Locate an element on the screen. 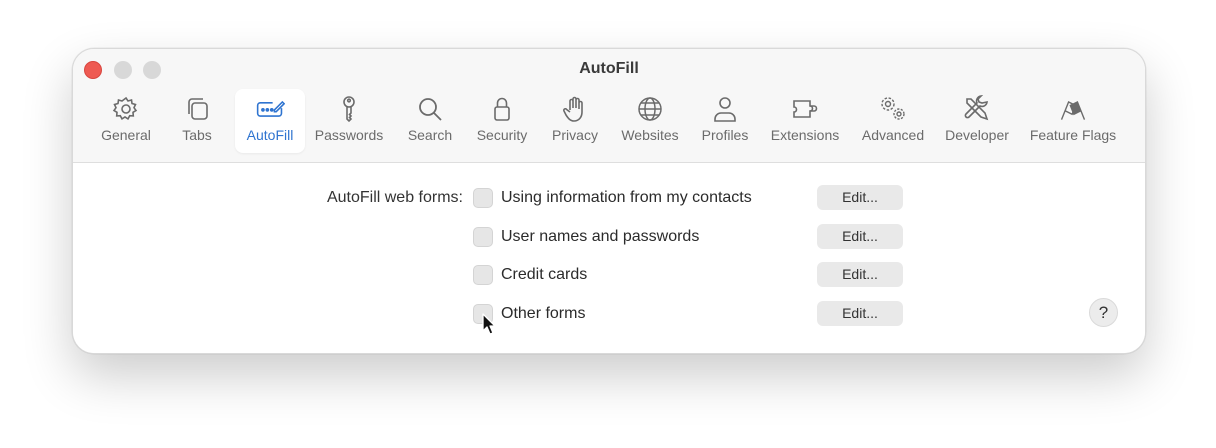 The height and width of the screenshot is (448, 1216). contacts-option-label: Using information from my contacts is located at coordinates (626, 197).